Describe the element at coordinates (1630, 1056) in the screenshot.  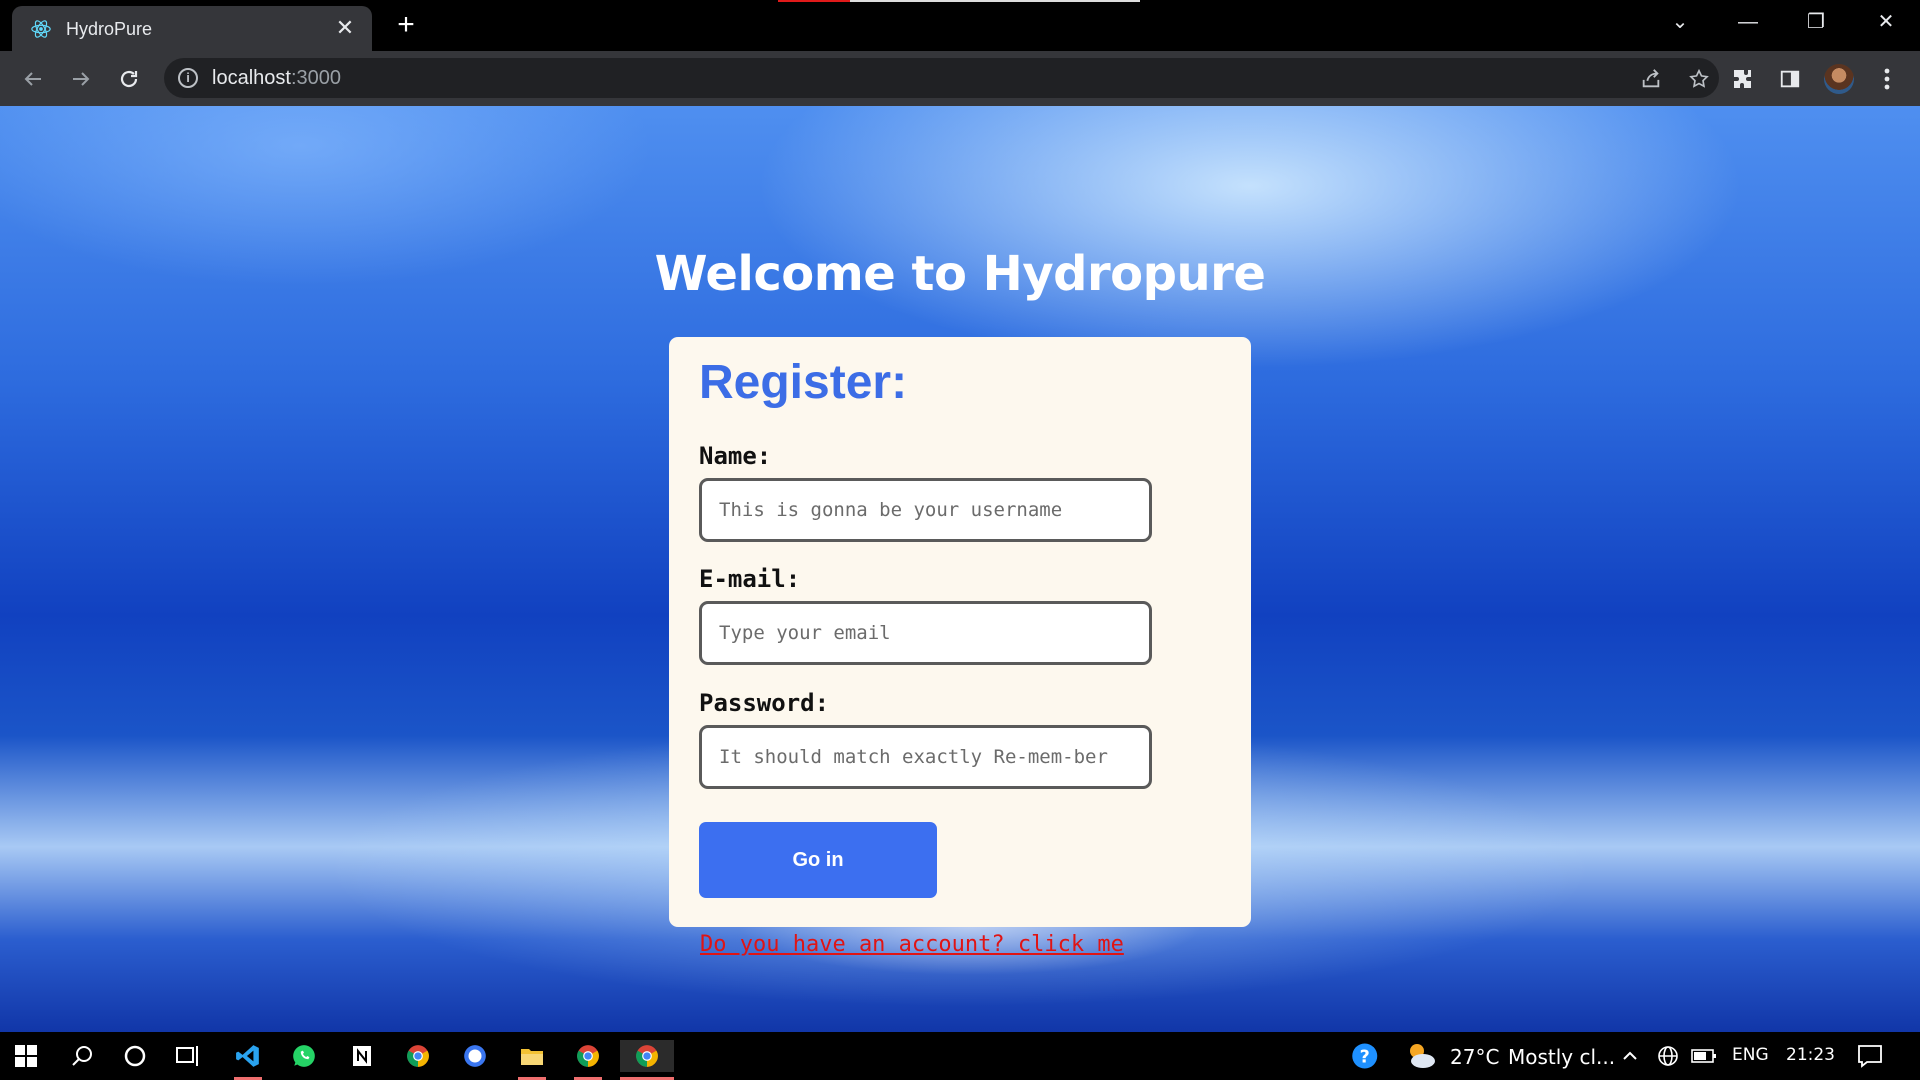
I see `chevron-up-icon` at that location.